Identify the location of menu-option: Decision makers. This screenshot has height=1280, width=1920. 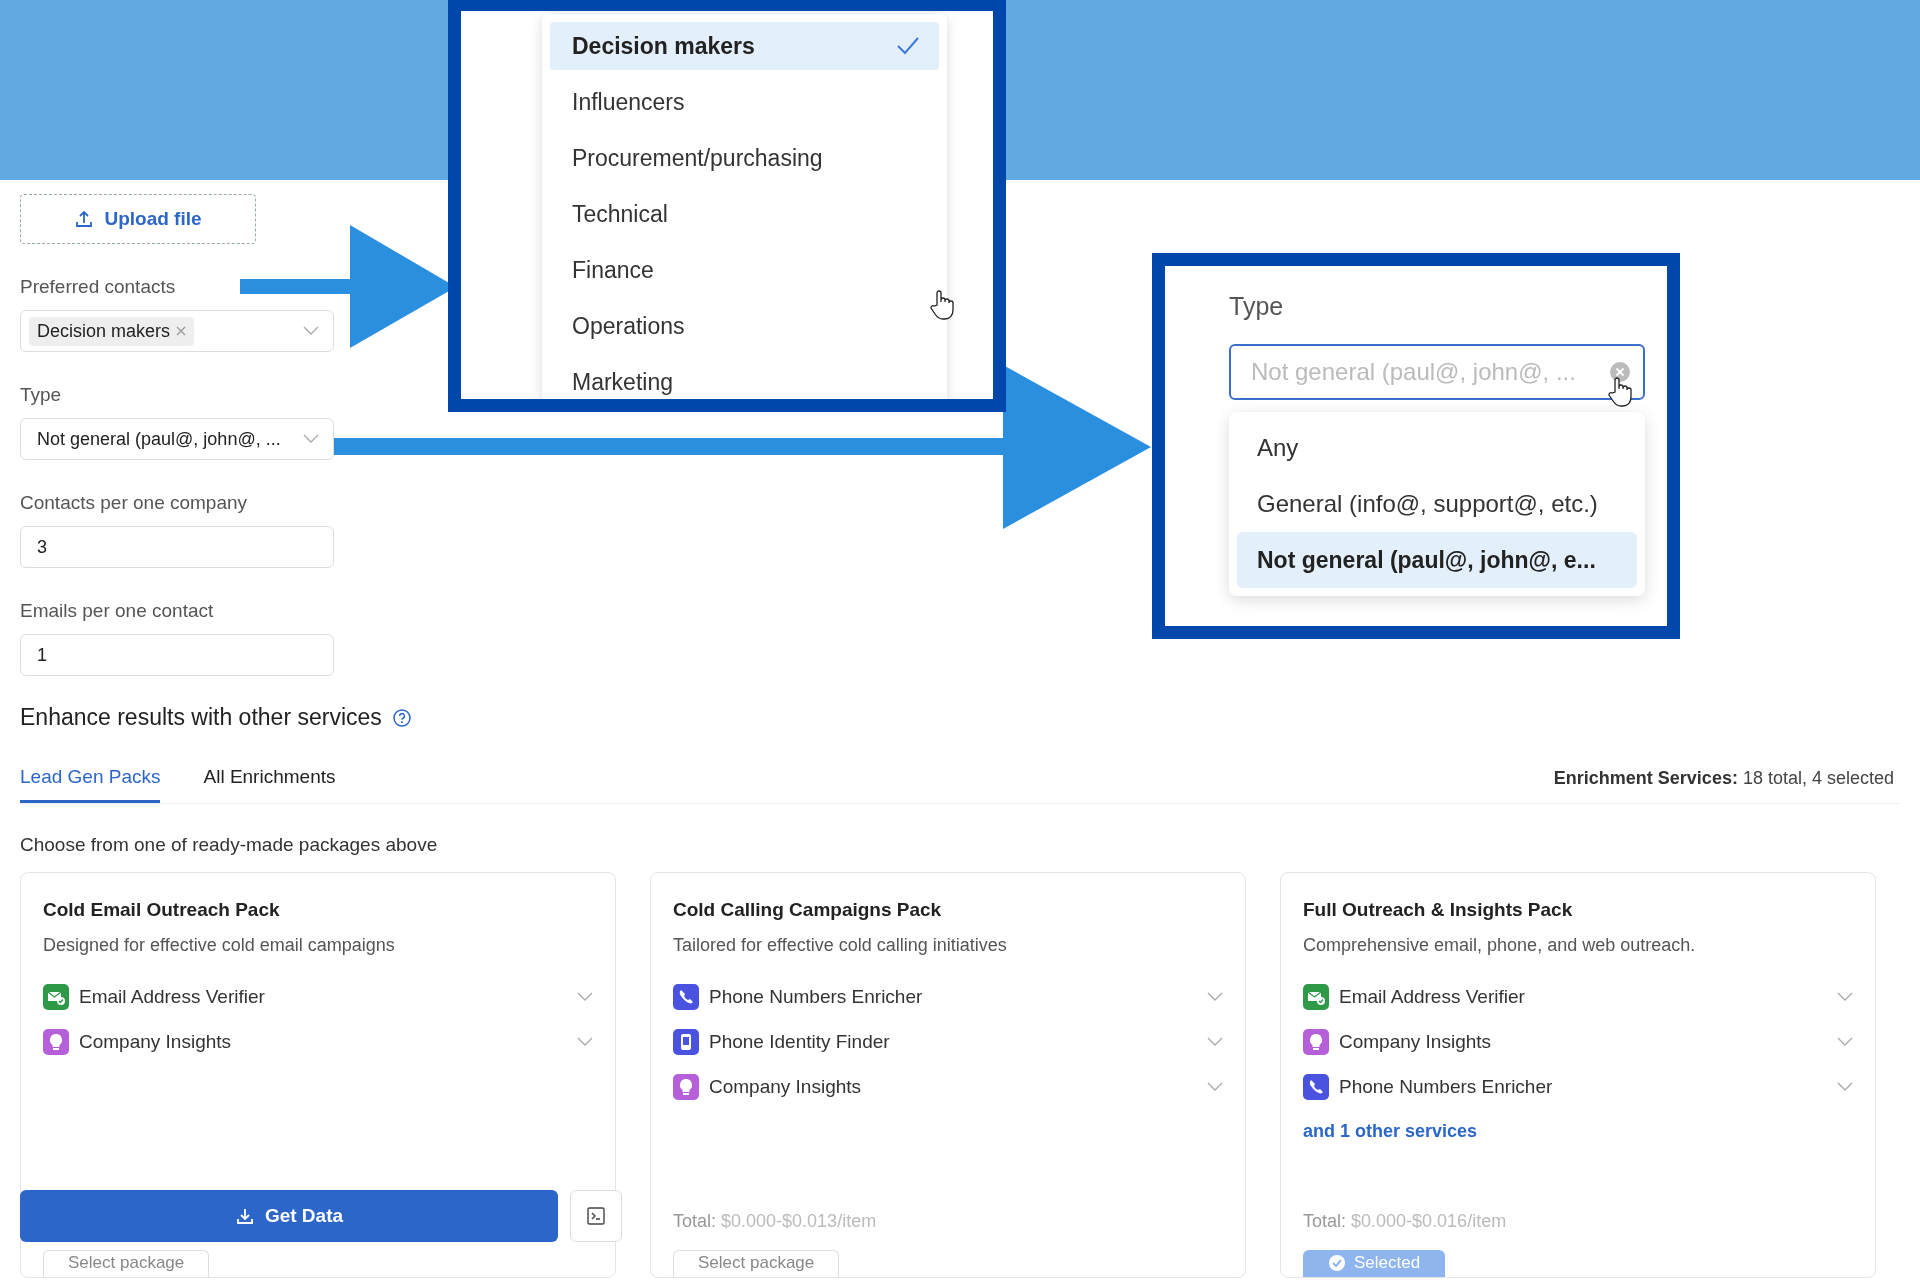
(744, 46).